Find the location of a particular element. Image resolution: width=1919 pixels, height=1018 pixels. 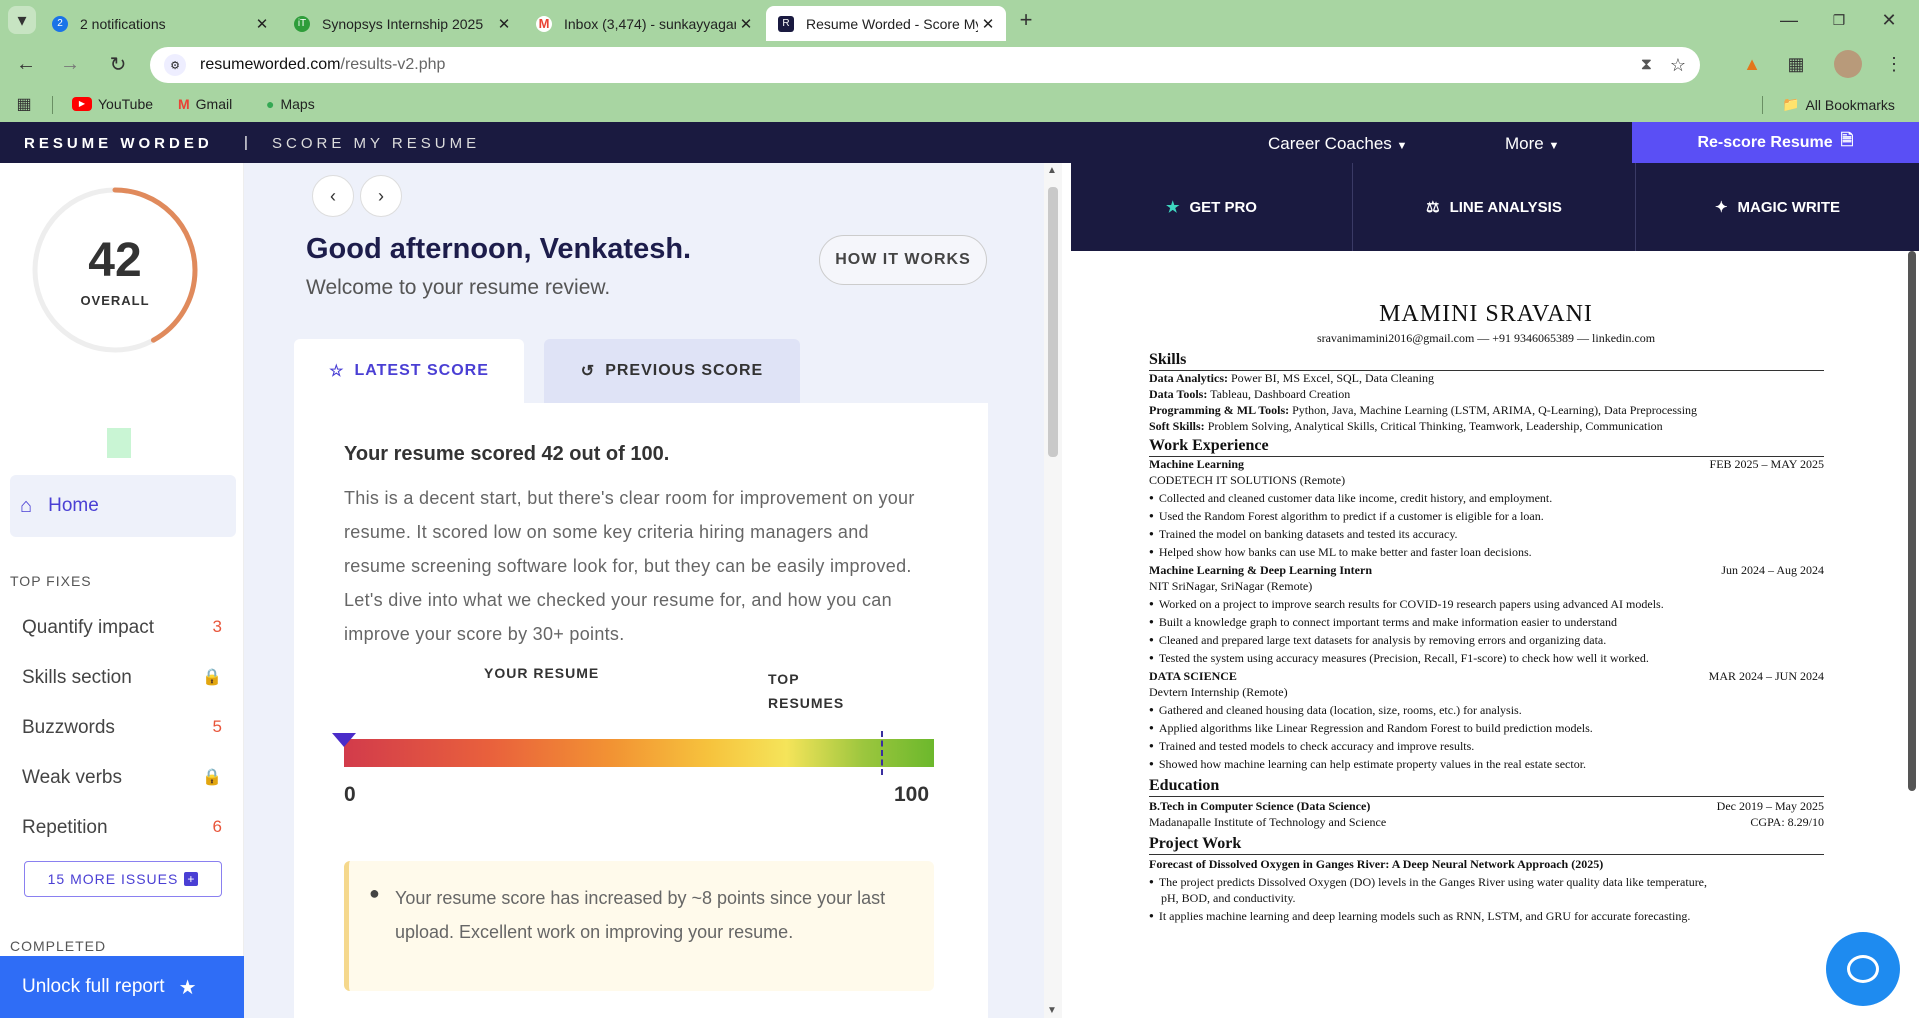

bookmark-maps: ● Maps is located at coordinates (290, 104).